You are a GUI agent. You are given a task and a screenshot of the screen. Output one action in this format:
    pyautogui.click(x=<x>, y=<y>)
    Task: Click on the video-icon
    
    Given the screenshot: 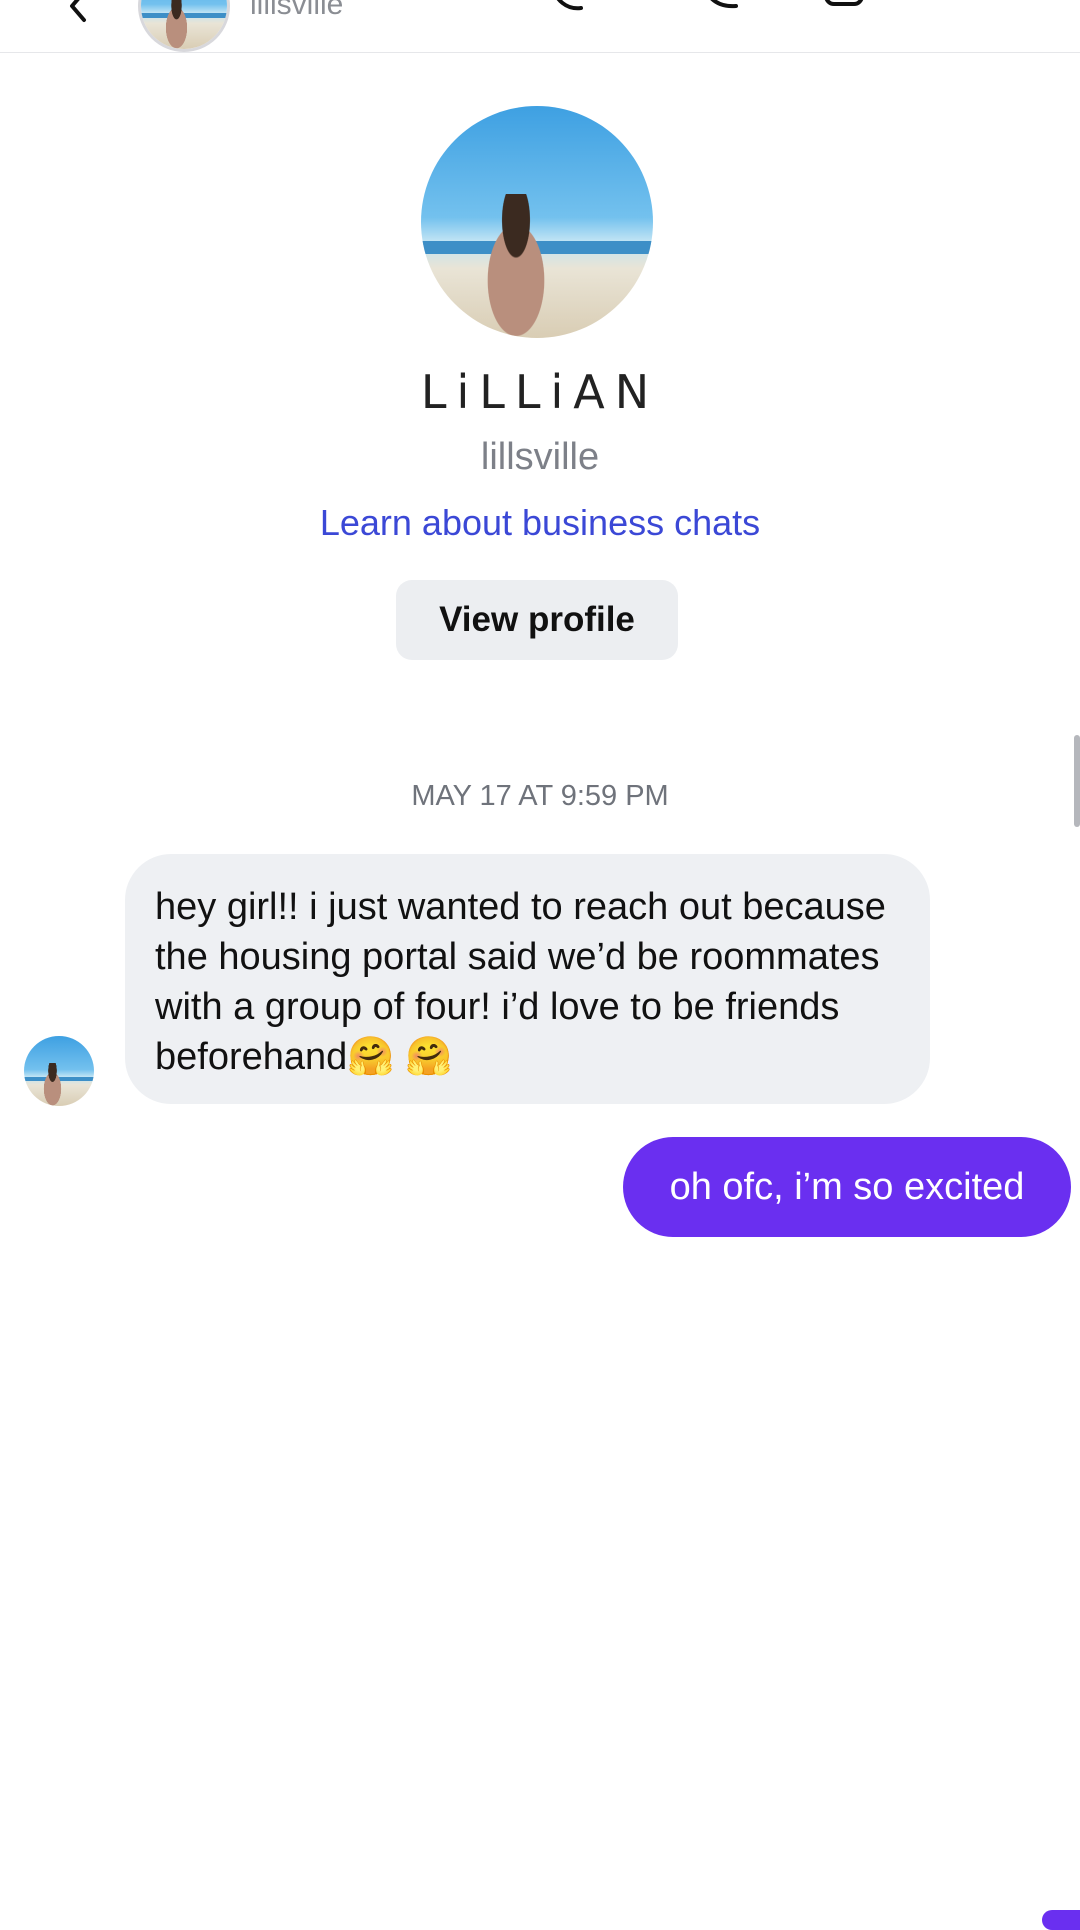 What is the action you would take?
    pyautogui.click(x=722, y=6)
    